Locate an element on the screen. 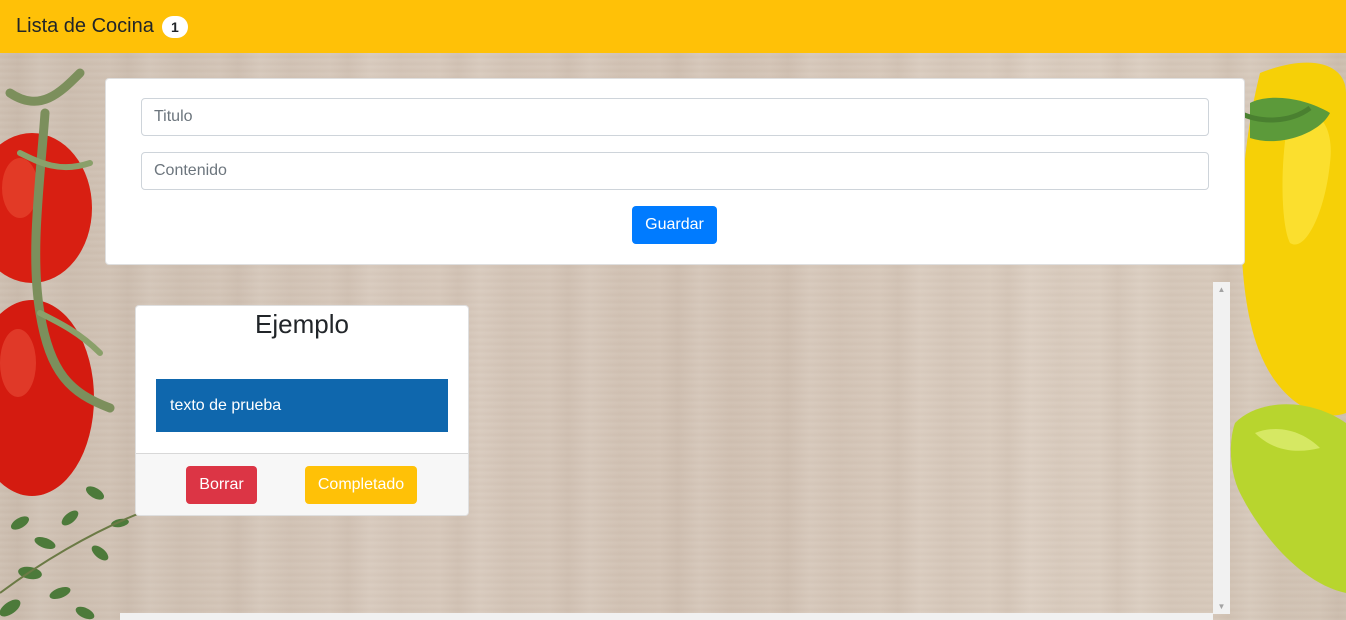 The height and width of the screenshot is (620, 1346). note-title: Ejemplo is located at coordinates (302, 324).